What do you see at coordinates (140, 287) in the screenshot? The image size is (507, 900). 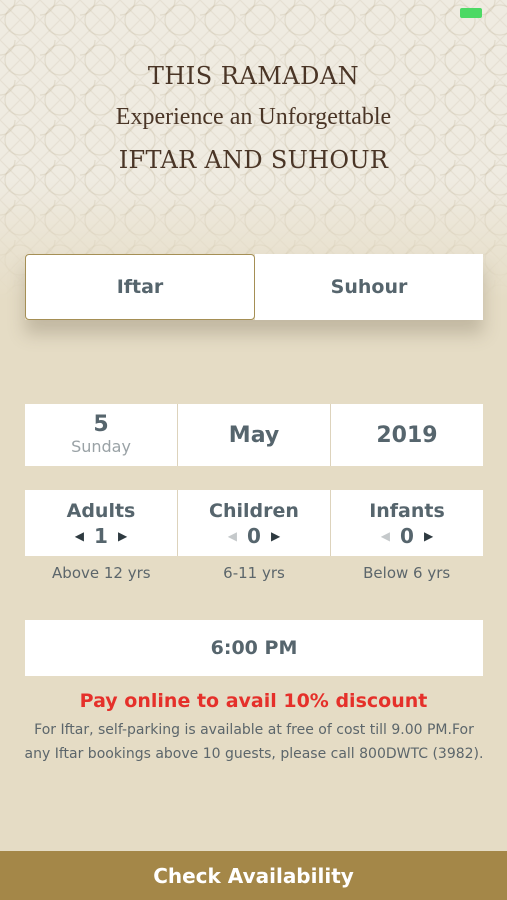 I see `tab-iftar: Iftar` at bounding box center [140, 287].